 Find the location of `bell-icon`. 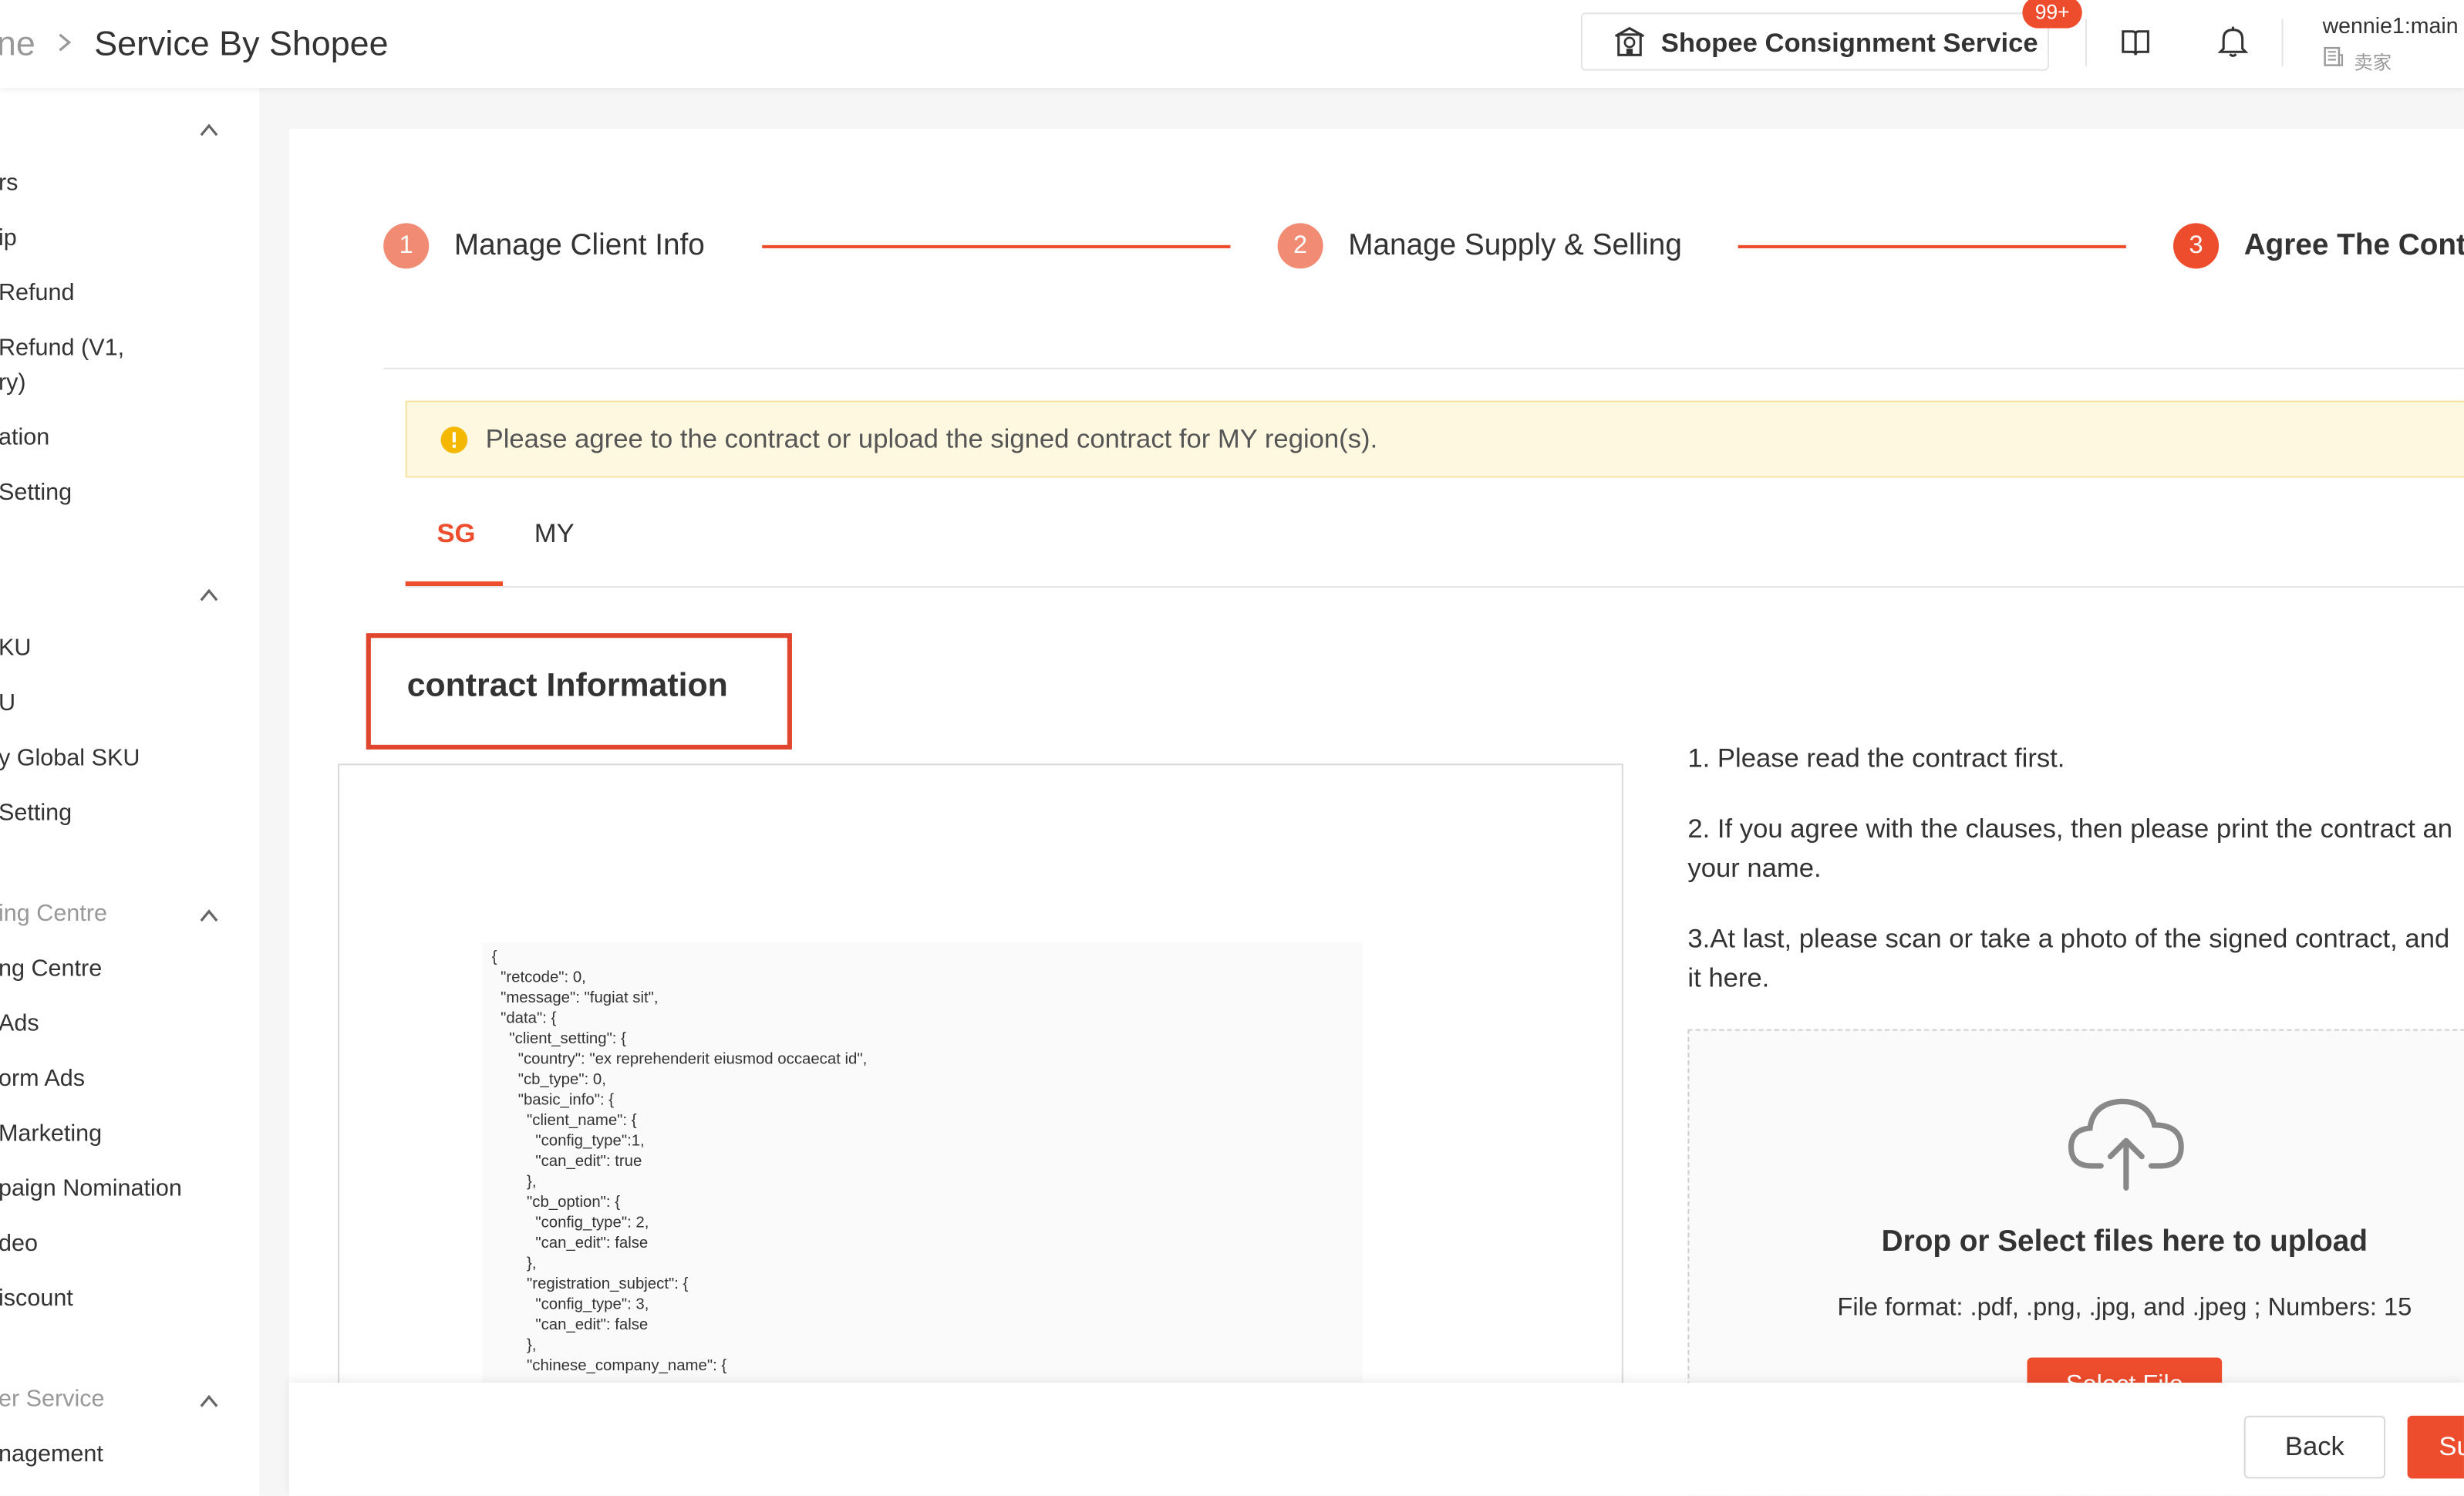

bell-icon is located at coordinates (2233, 42).